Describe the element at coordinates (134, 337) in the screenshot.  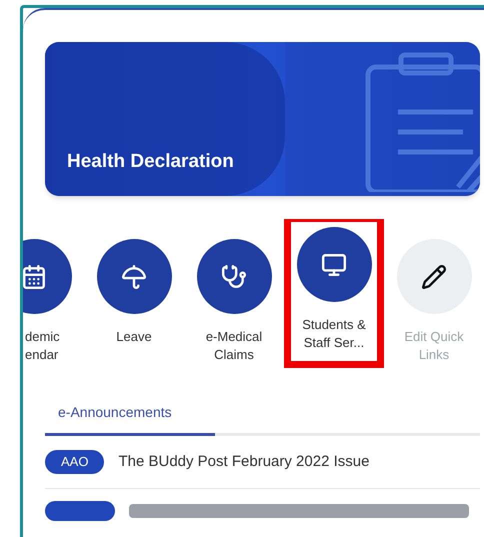
I see `quick-link-label: Leave` at that location.